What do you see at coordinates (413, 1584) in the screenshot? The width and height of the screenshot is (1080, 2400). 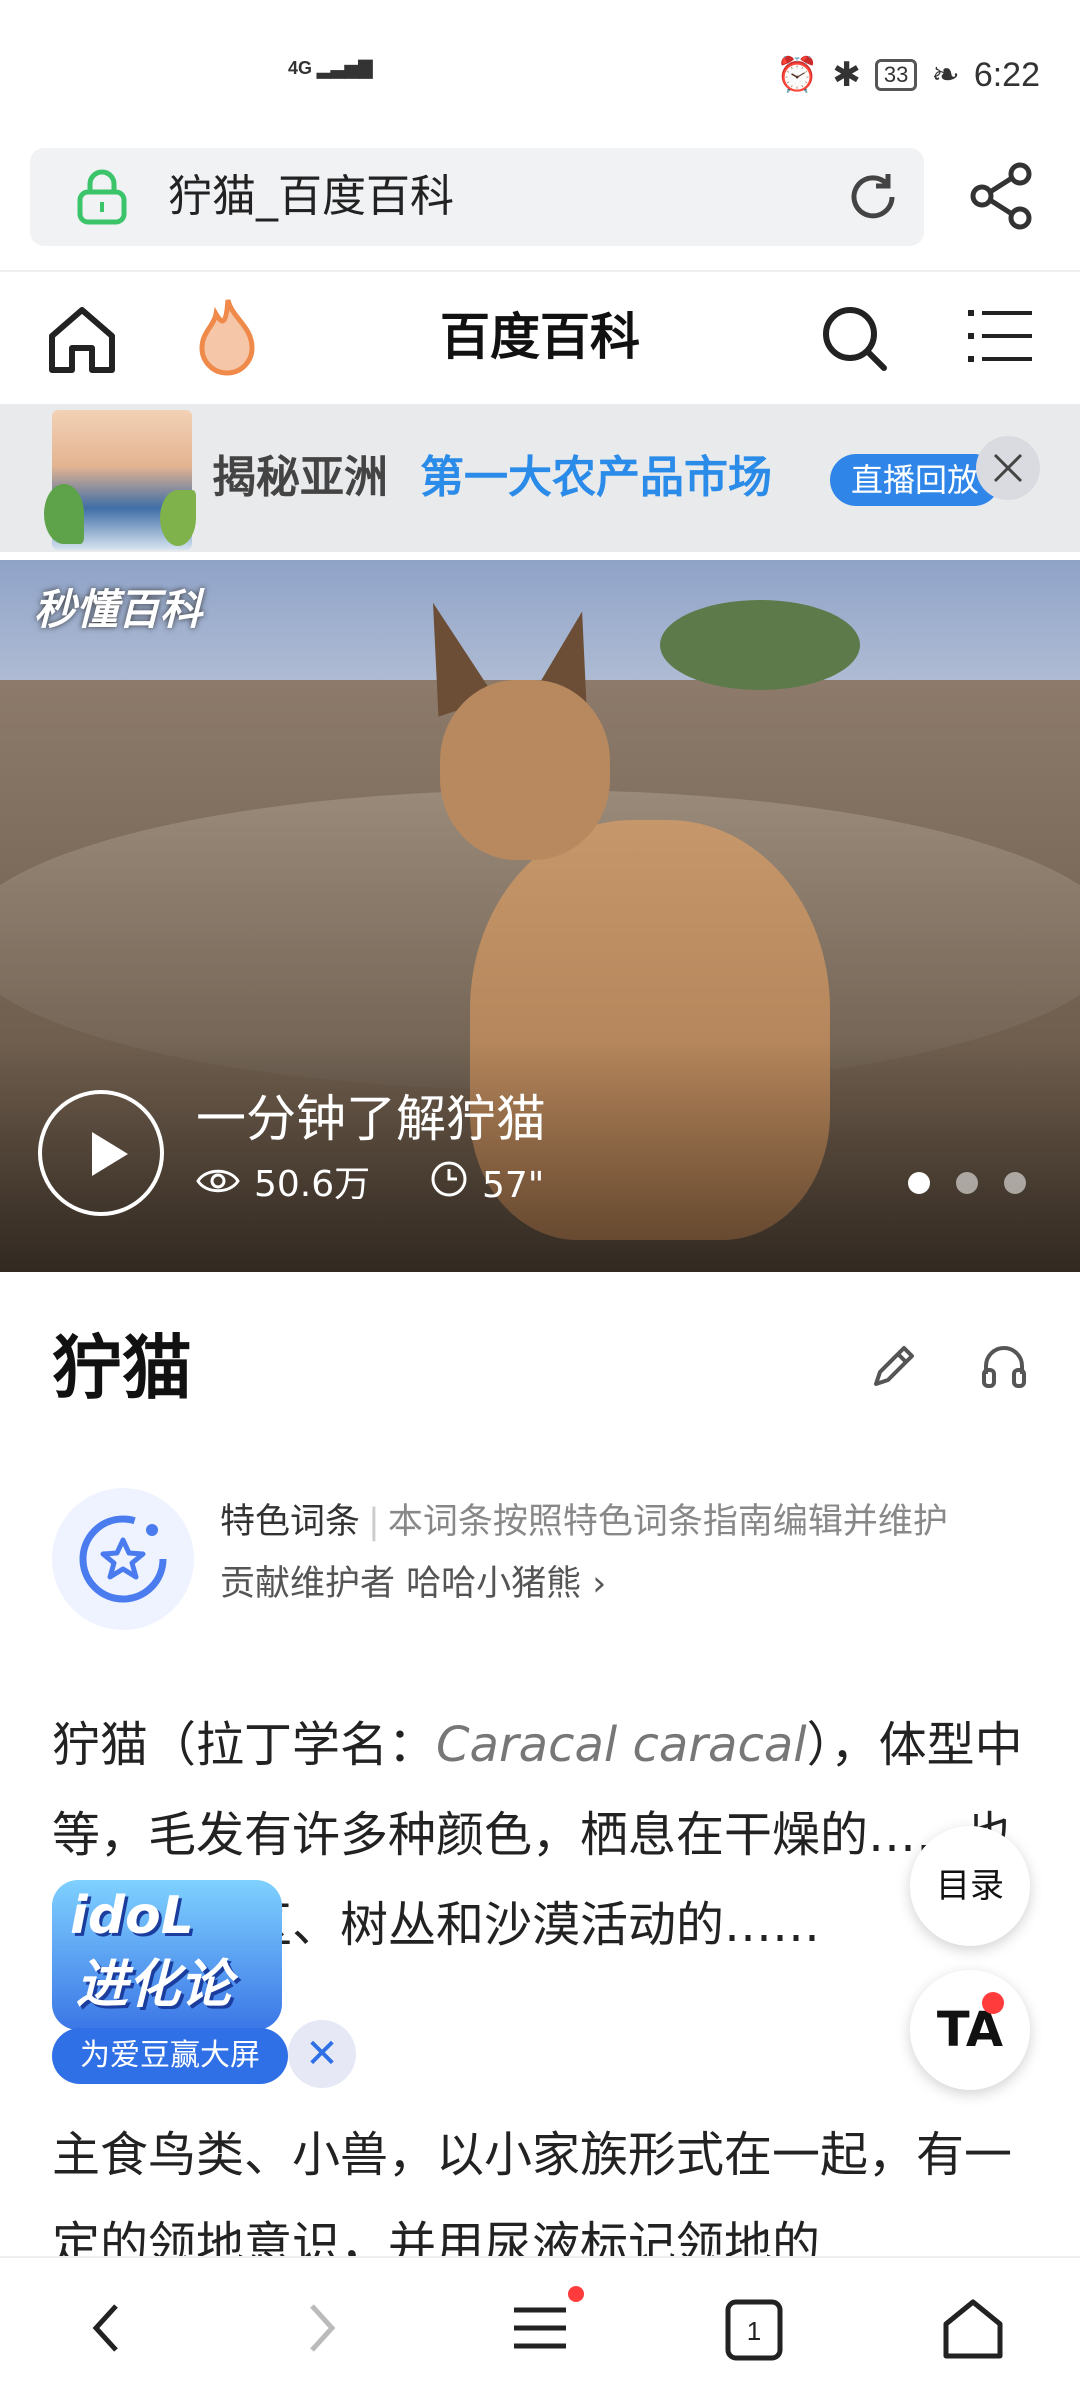 I see `contributor-link: 贡献维护者 哈哈小猪熊 ›` at bounding box center [413, 1584].